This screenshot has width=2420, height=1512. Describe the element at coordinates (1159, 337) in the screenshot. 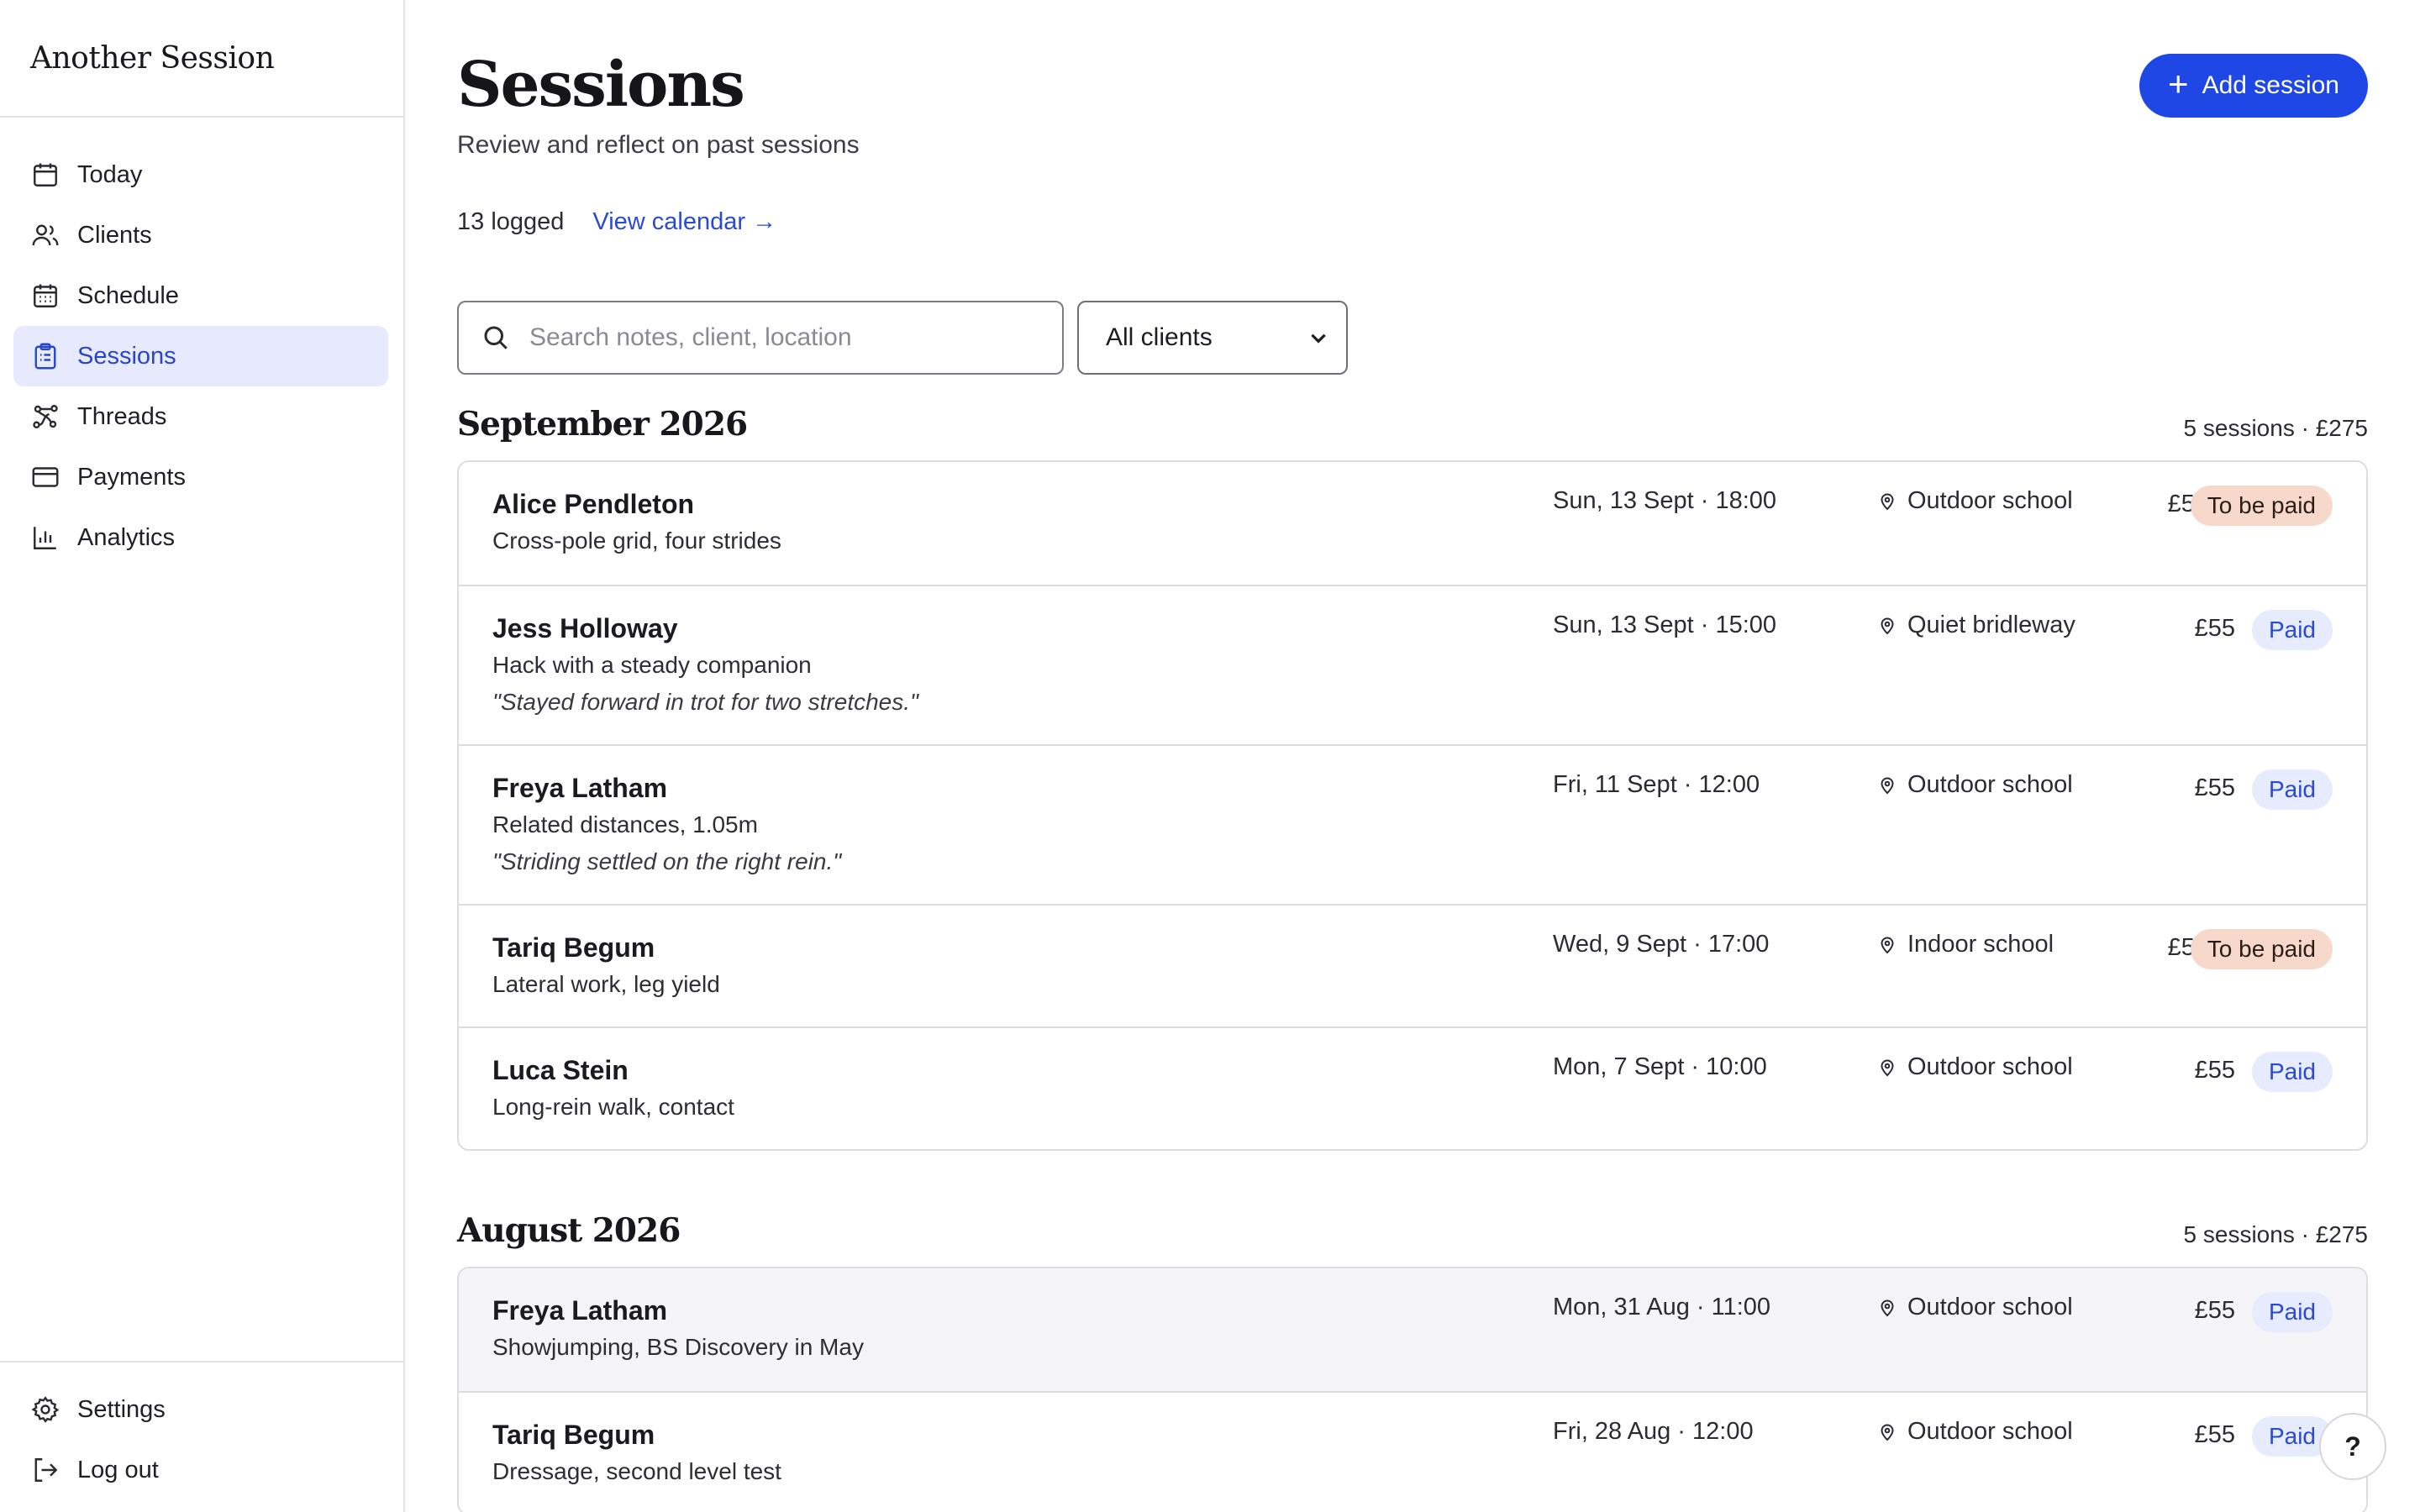

I see `client-filter-value: All clients` at that location.